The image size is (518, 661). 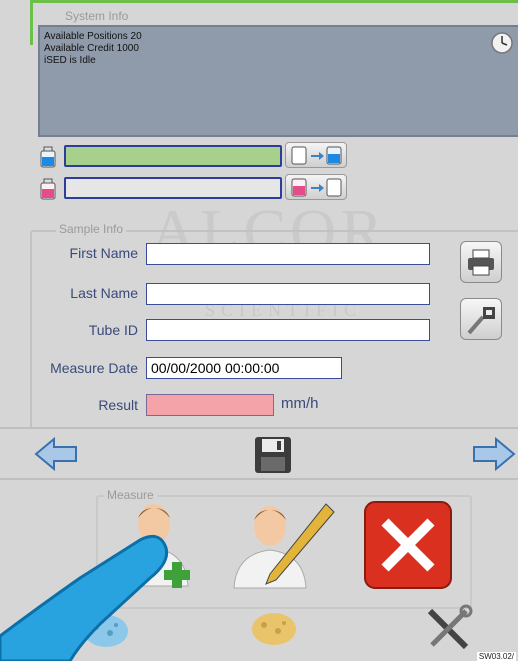 What do you see at coordinates (281, 544) in the screenshot?
I see `edit-patient-button` at bounding box center [281, 544].